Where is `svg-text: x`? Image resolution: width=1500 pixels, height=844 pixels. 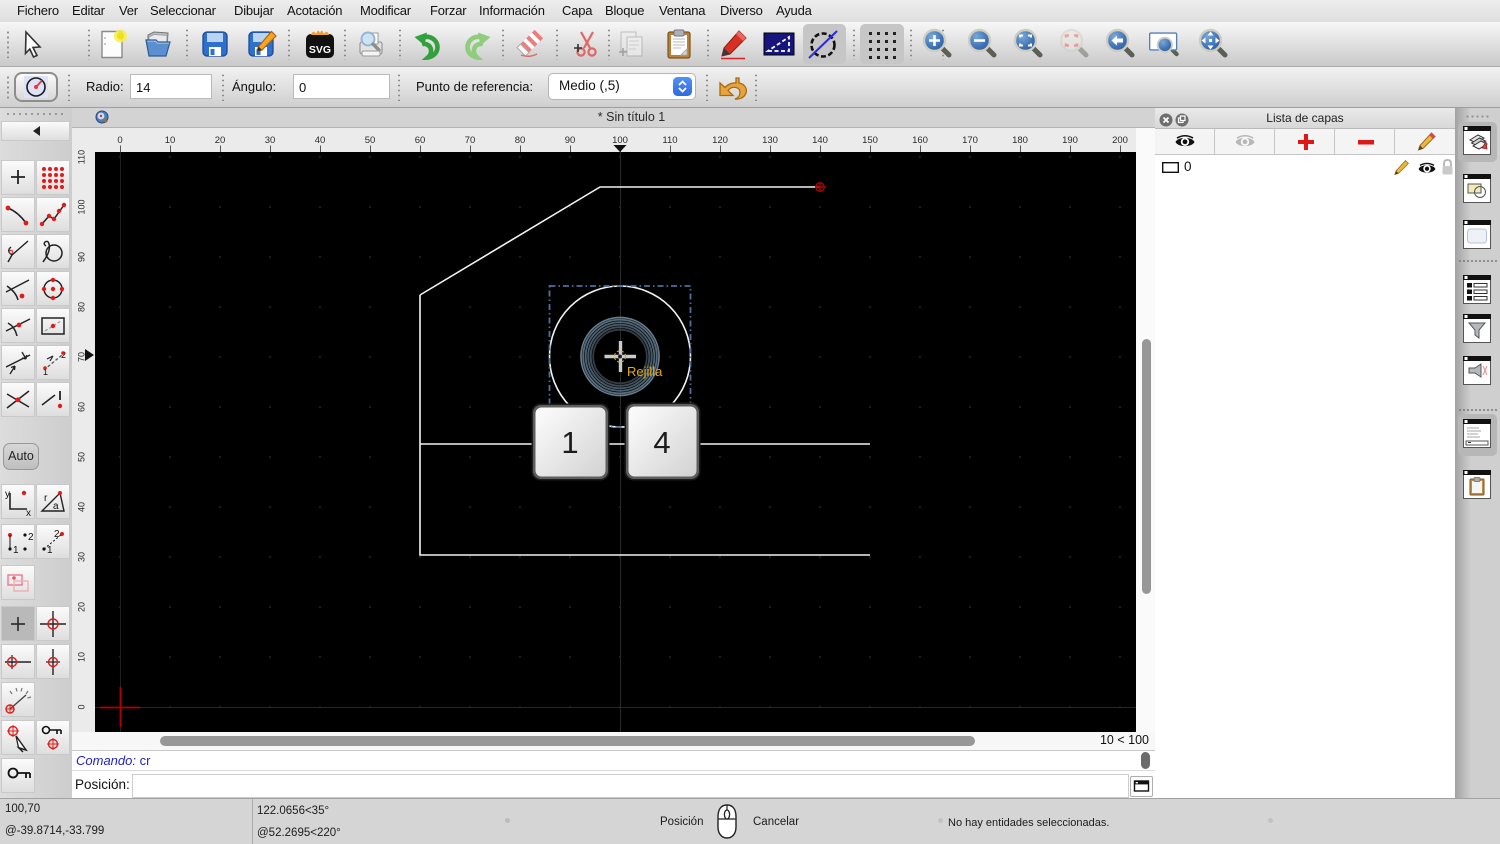
svg-text: x is located at coordinates (28, 513).